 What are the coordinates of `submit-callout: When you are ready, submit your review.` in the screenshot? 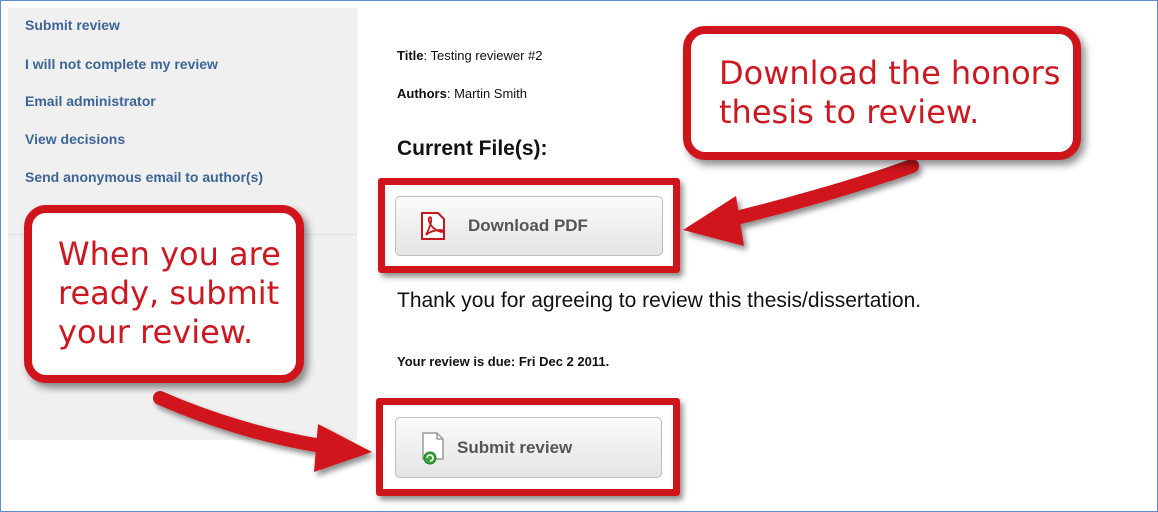 It's located at (164, 294).